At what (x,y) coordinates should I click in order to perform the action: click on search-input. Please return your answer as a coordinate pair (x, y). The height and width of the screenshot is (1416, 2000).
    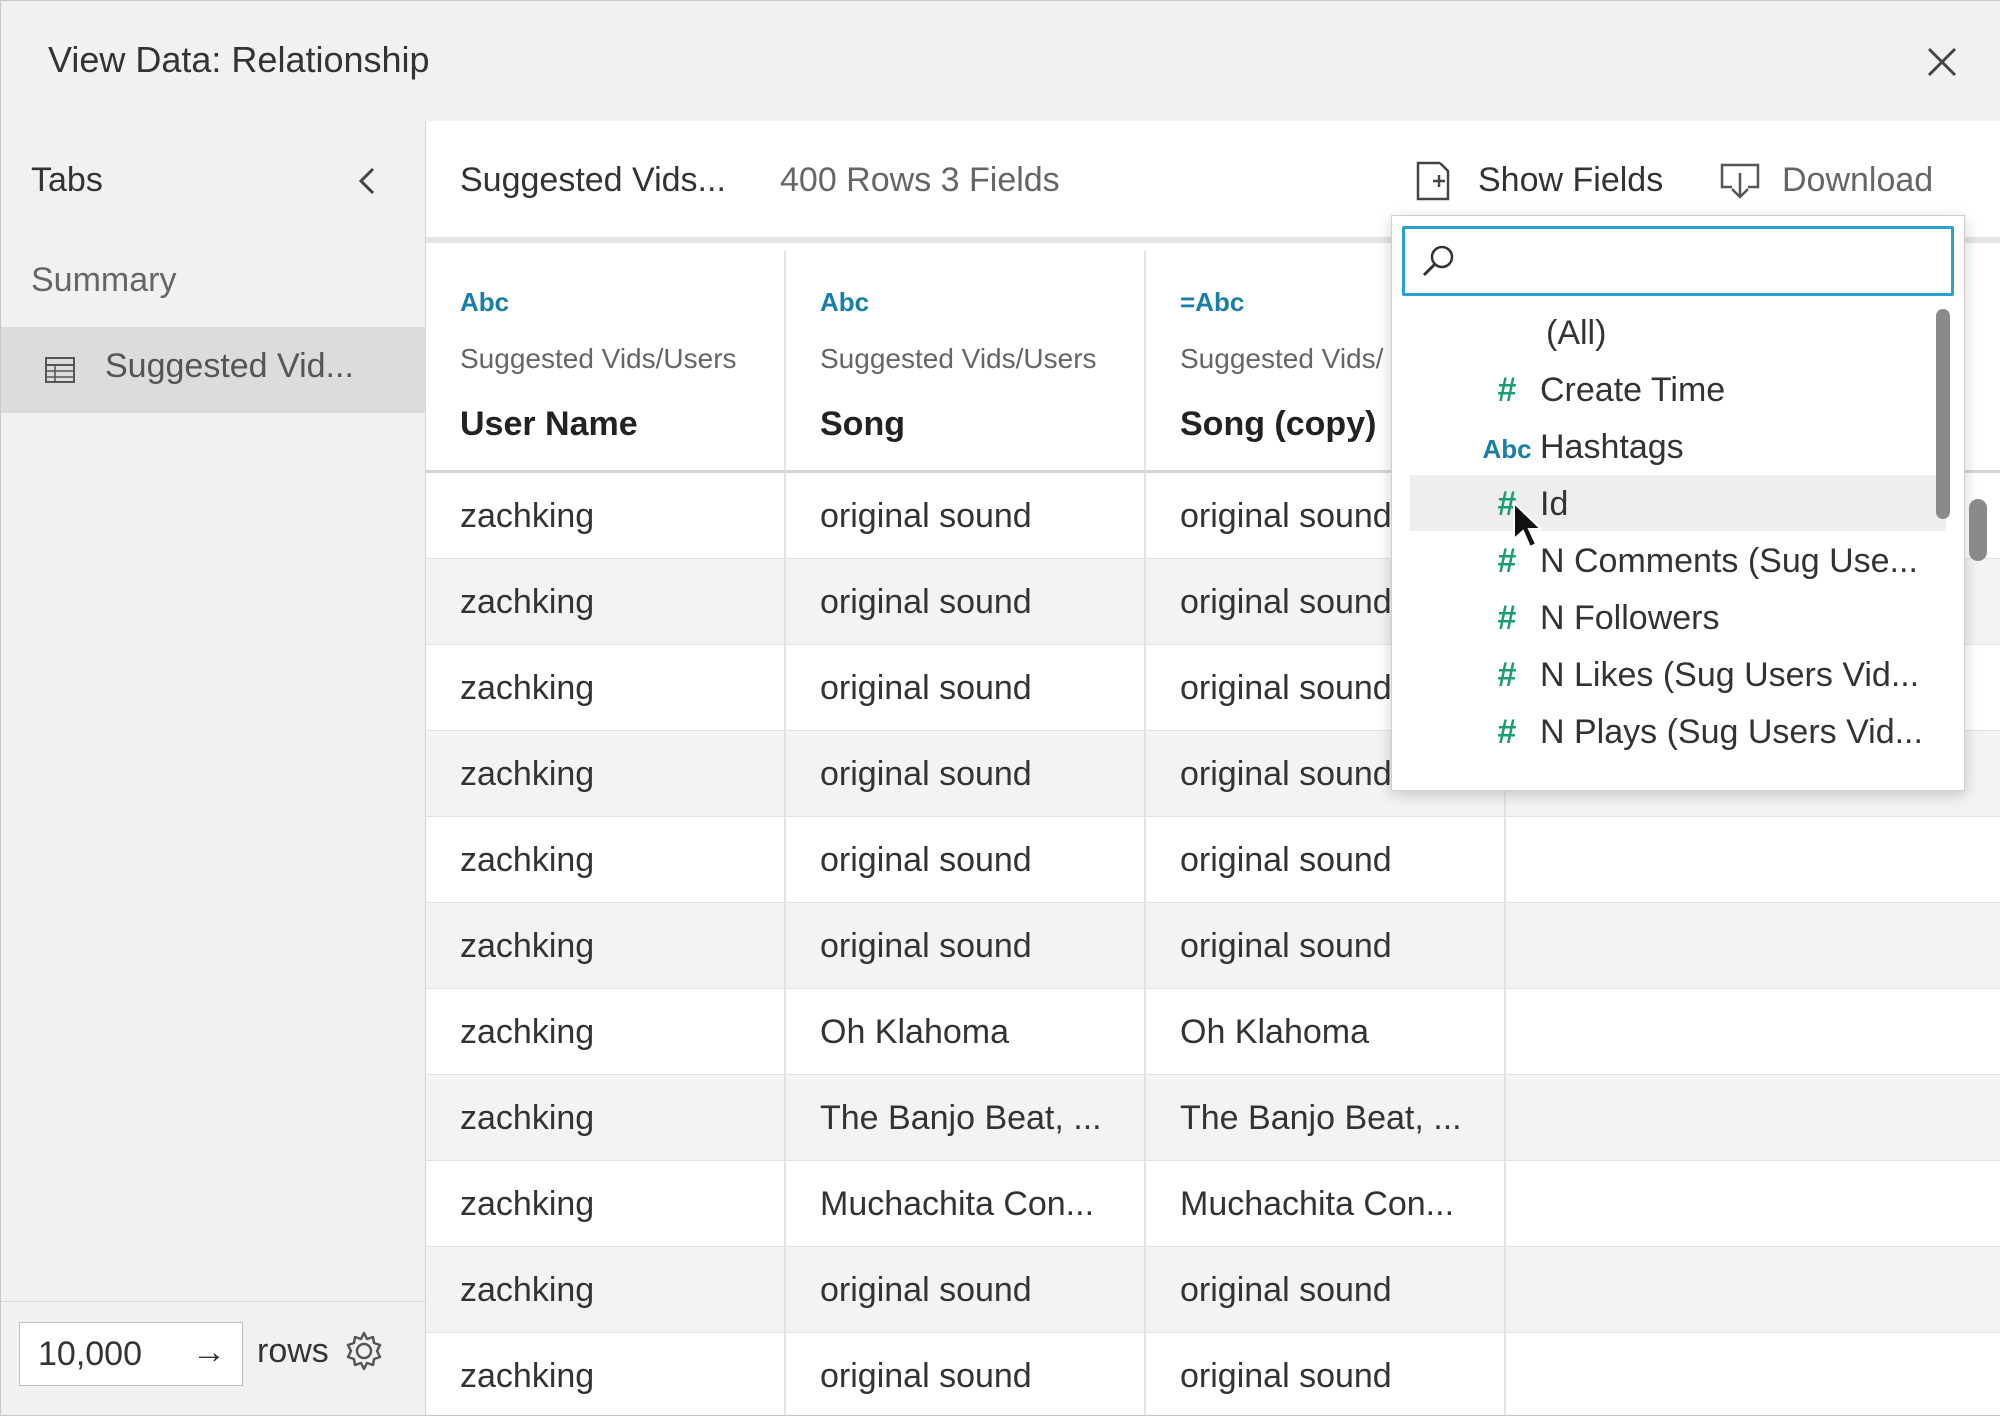
    Looking at the image, I should click on (1702, 261).